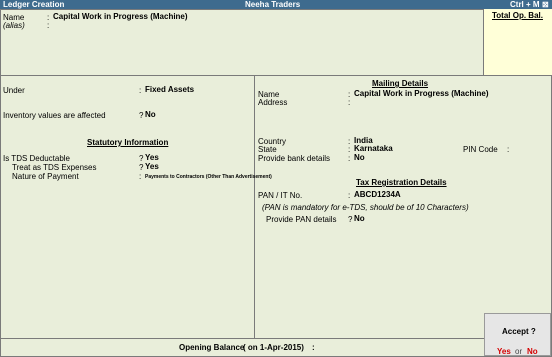 The height and width of the screenshot is (357, 552). Describe the element at coordinates (517, 15) in the screenshot. I see `total-op-bal-title: Total Op. Bal.` at that location.